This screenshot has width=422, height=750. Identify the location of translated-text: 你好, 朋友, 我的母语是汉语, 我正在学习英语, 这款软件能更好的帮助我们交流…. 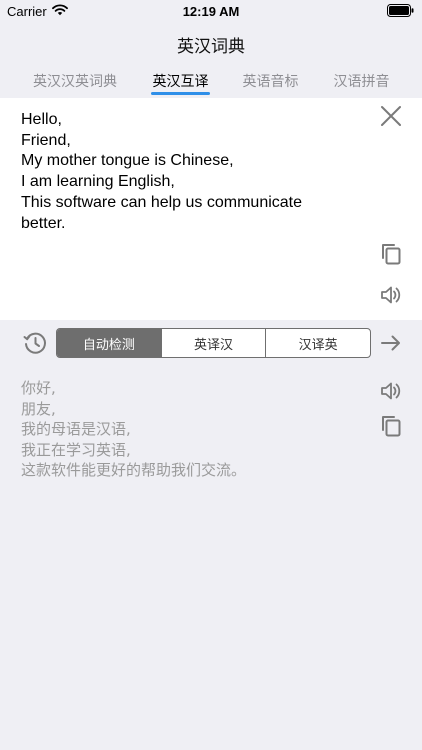
(186, 429).